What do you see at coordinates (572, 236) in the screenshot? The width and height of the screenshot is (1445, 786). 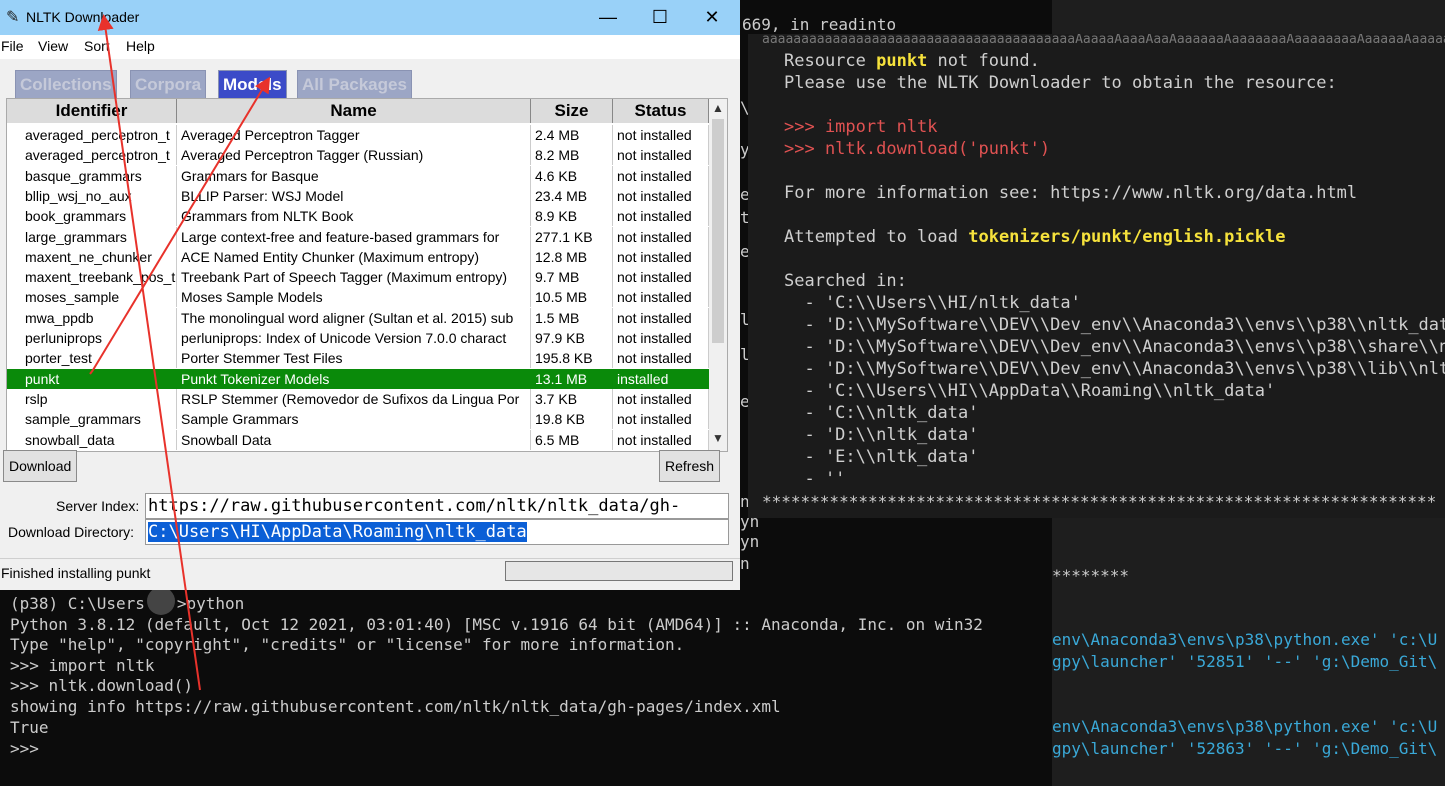 I see `cell-size: 277.1 KB` at bounding box center [572, 236].